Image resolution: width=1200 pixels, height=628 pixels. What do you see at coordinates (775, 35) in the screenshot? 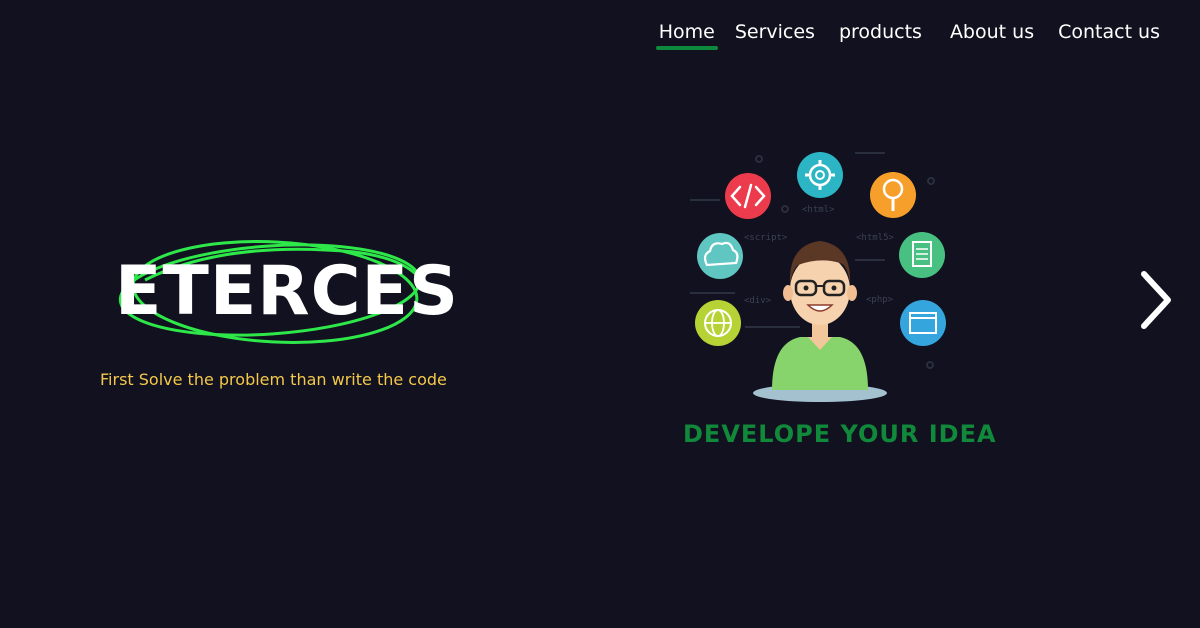
I see `nav-services: Services` at bounding box center [775, 35].